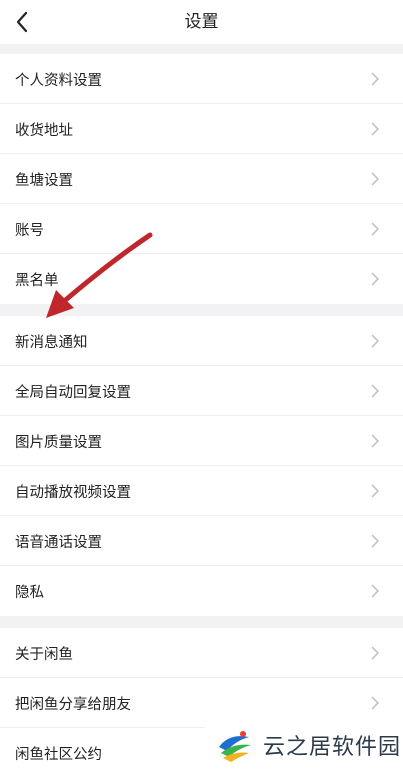 Image resolution: width=403 pixels, height=769 pixels. Describe the element at coordinates (44, 654) in the screenshot. I see `settings-item-label: 关于闲鱼` at that location.